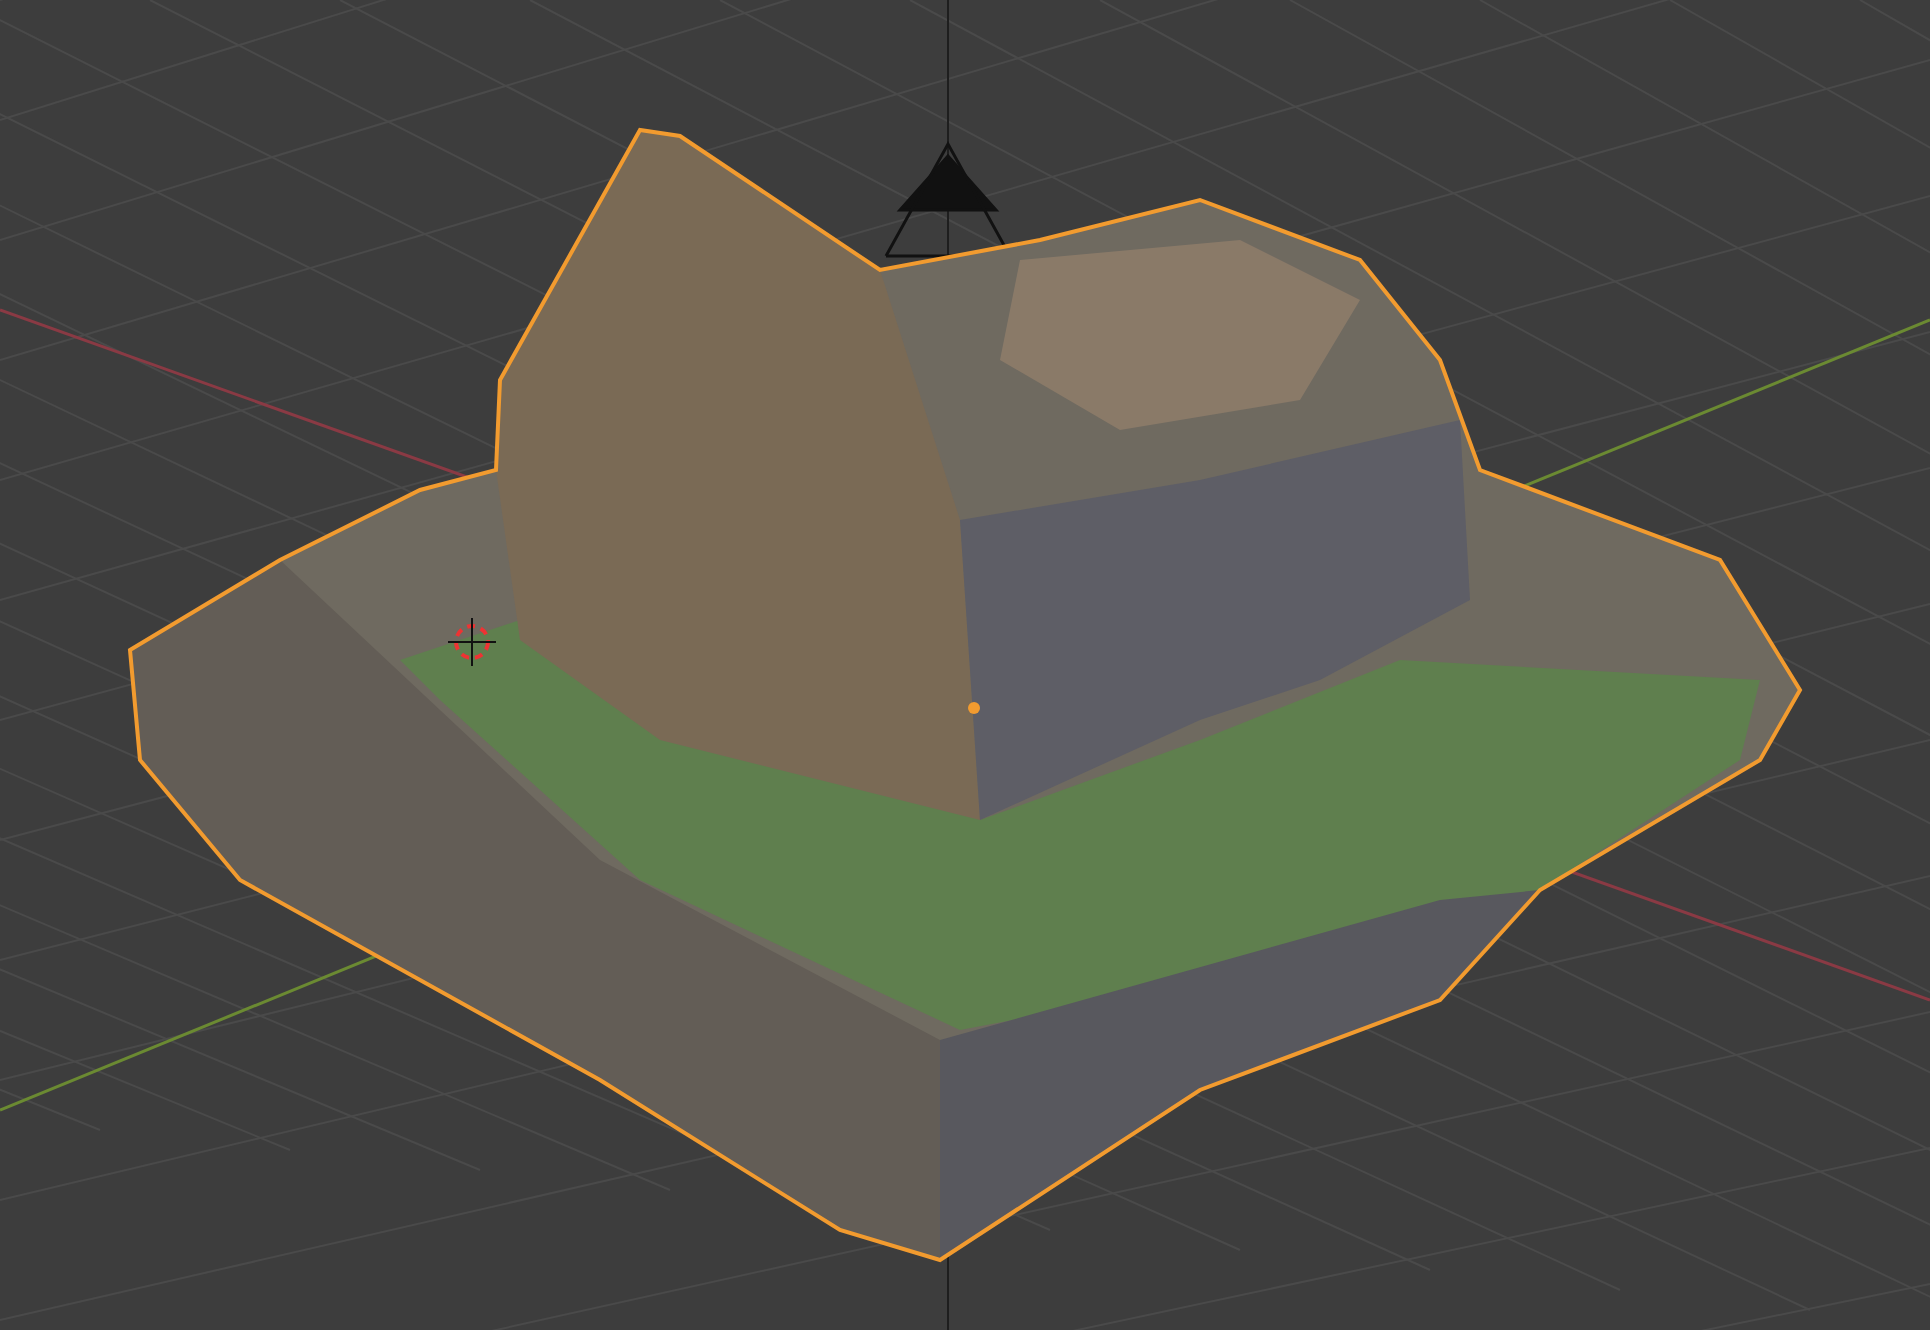 This screenshot has width=1930, height=1330. Describe the element at coordinates (974, 708) in the screenshot. I see `origin-dot` at that location.